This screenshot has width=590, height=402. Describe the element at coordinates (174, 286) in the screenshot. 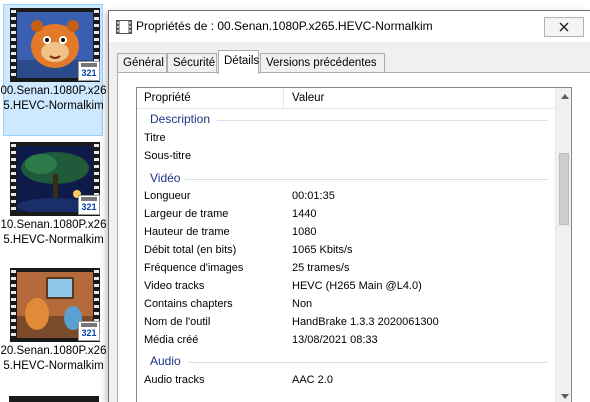

I see `property-name: Video tracks` at that location.